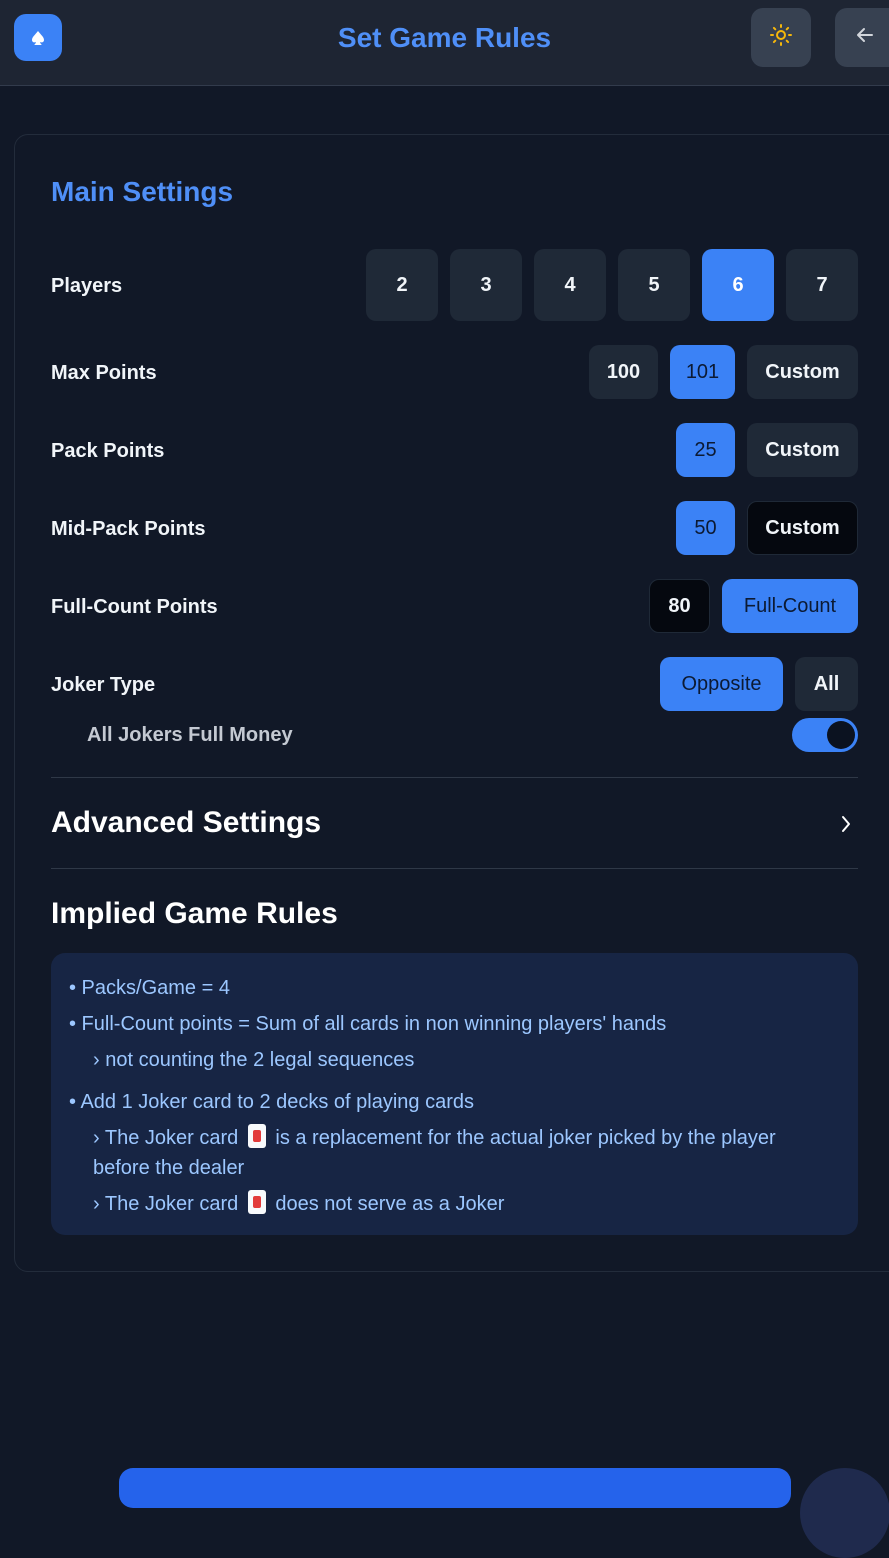  Describe the element at coordinates (738, 285) in the screenshot. I see `players-option-6: 6` at that location.